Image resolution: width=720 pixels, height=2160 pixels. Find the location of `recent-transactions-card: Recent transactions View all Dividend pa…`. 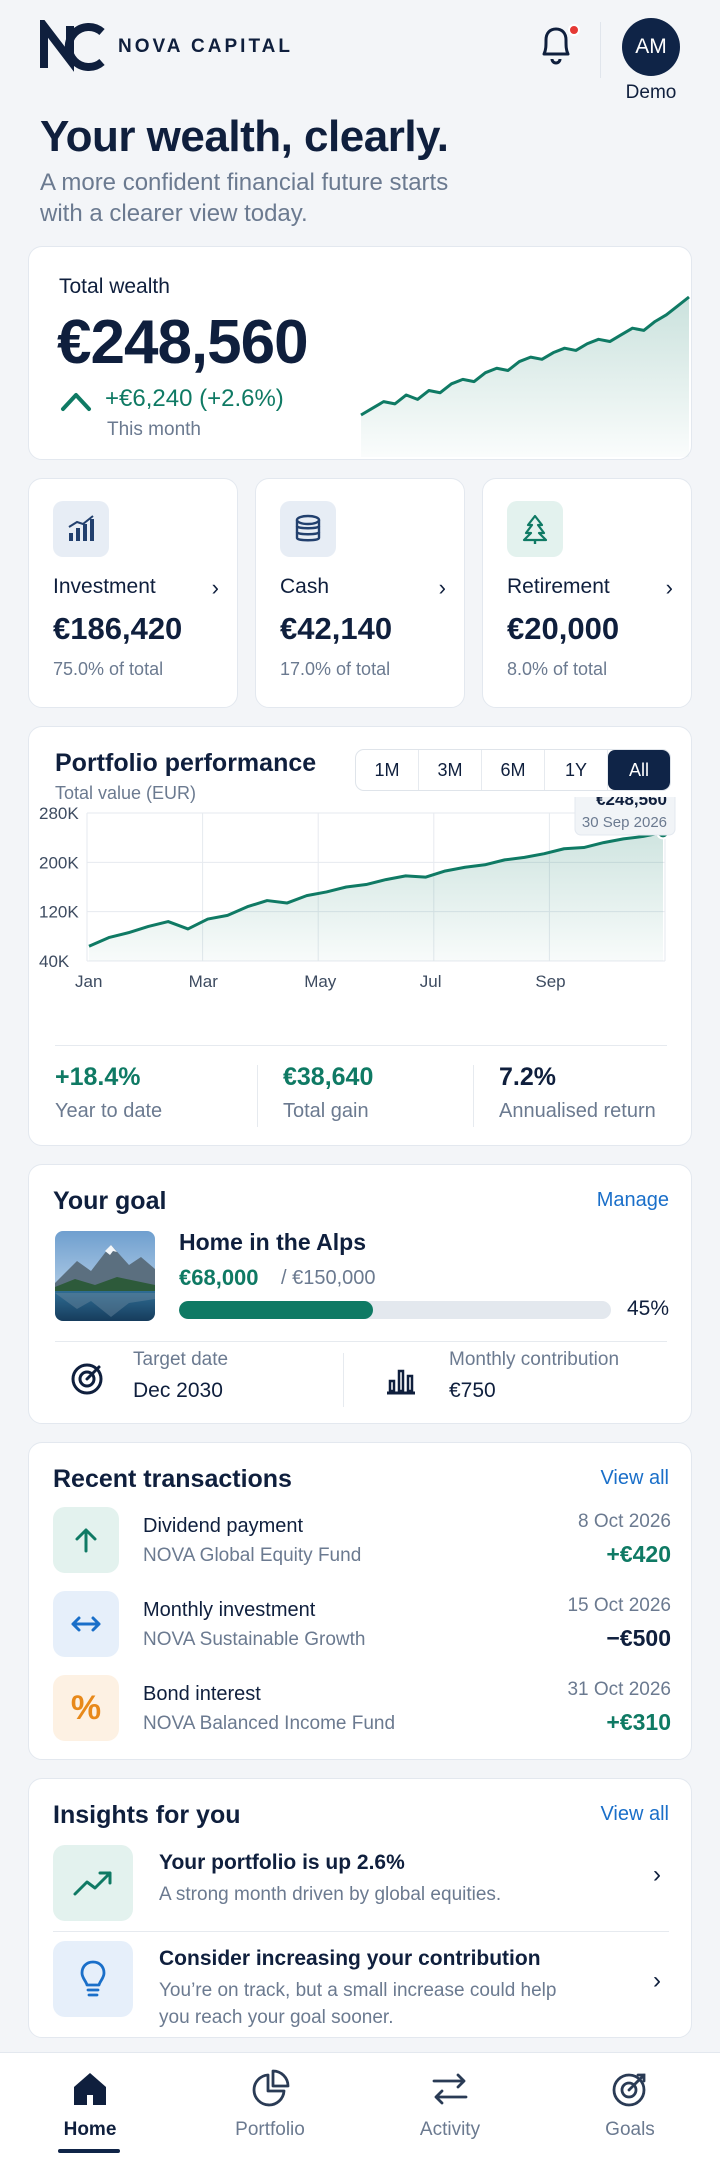

recent-transactions-card: Recent transactions View all Dividend pa… is located at coordinates (360, 1601).